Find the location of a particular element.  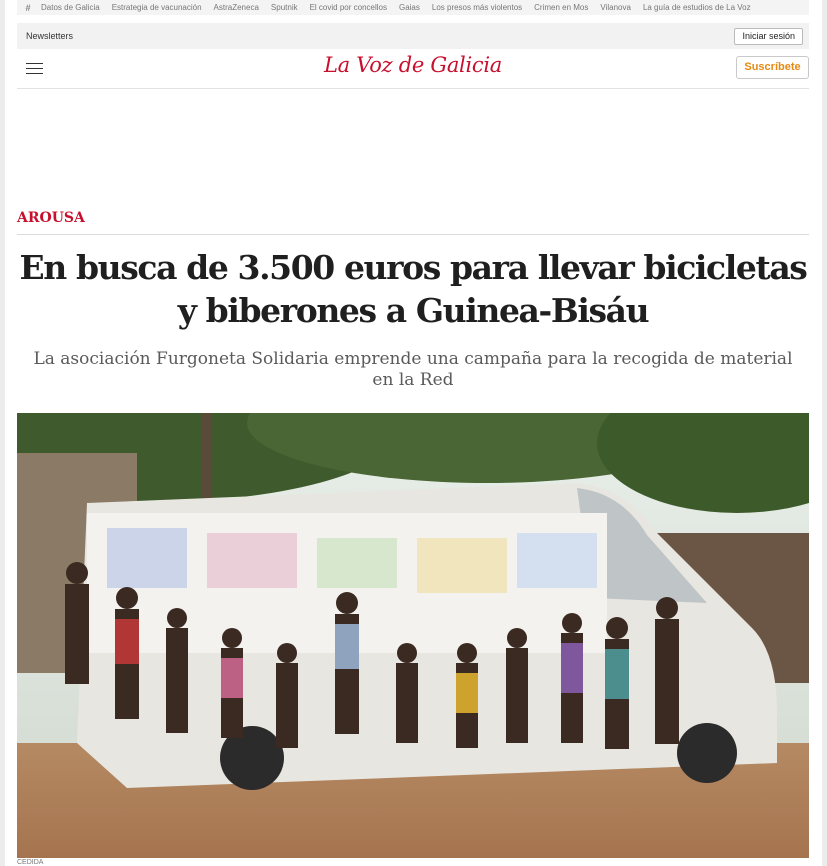

subscribe-button: Suscríbete is located at coordinates (772, 67).